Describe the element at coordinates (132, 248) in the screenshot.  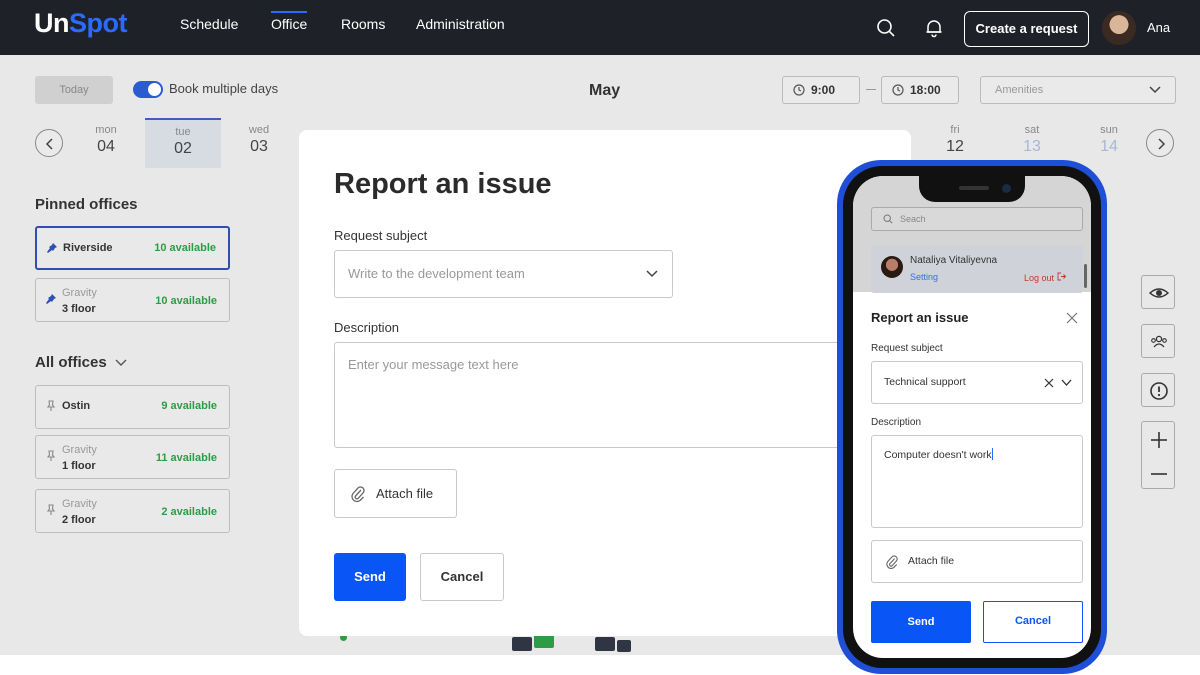
I see `office-card-riverside: Riverside 10 available` at that location.